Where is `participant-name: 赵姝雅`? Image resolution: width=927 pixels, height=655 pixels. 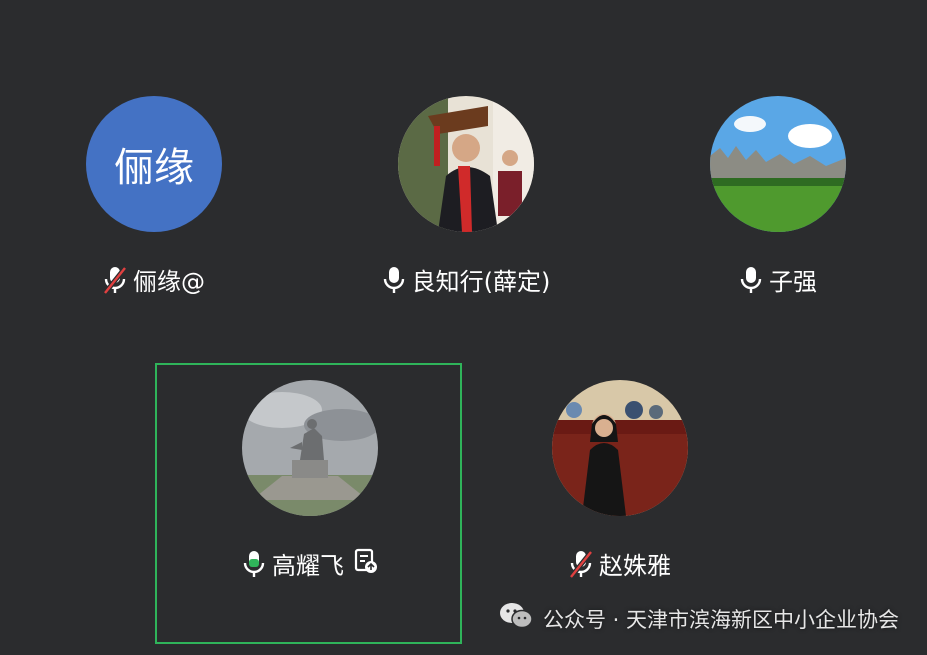
participant-name: 赵姝雅 is located at coordinates (635, 566).